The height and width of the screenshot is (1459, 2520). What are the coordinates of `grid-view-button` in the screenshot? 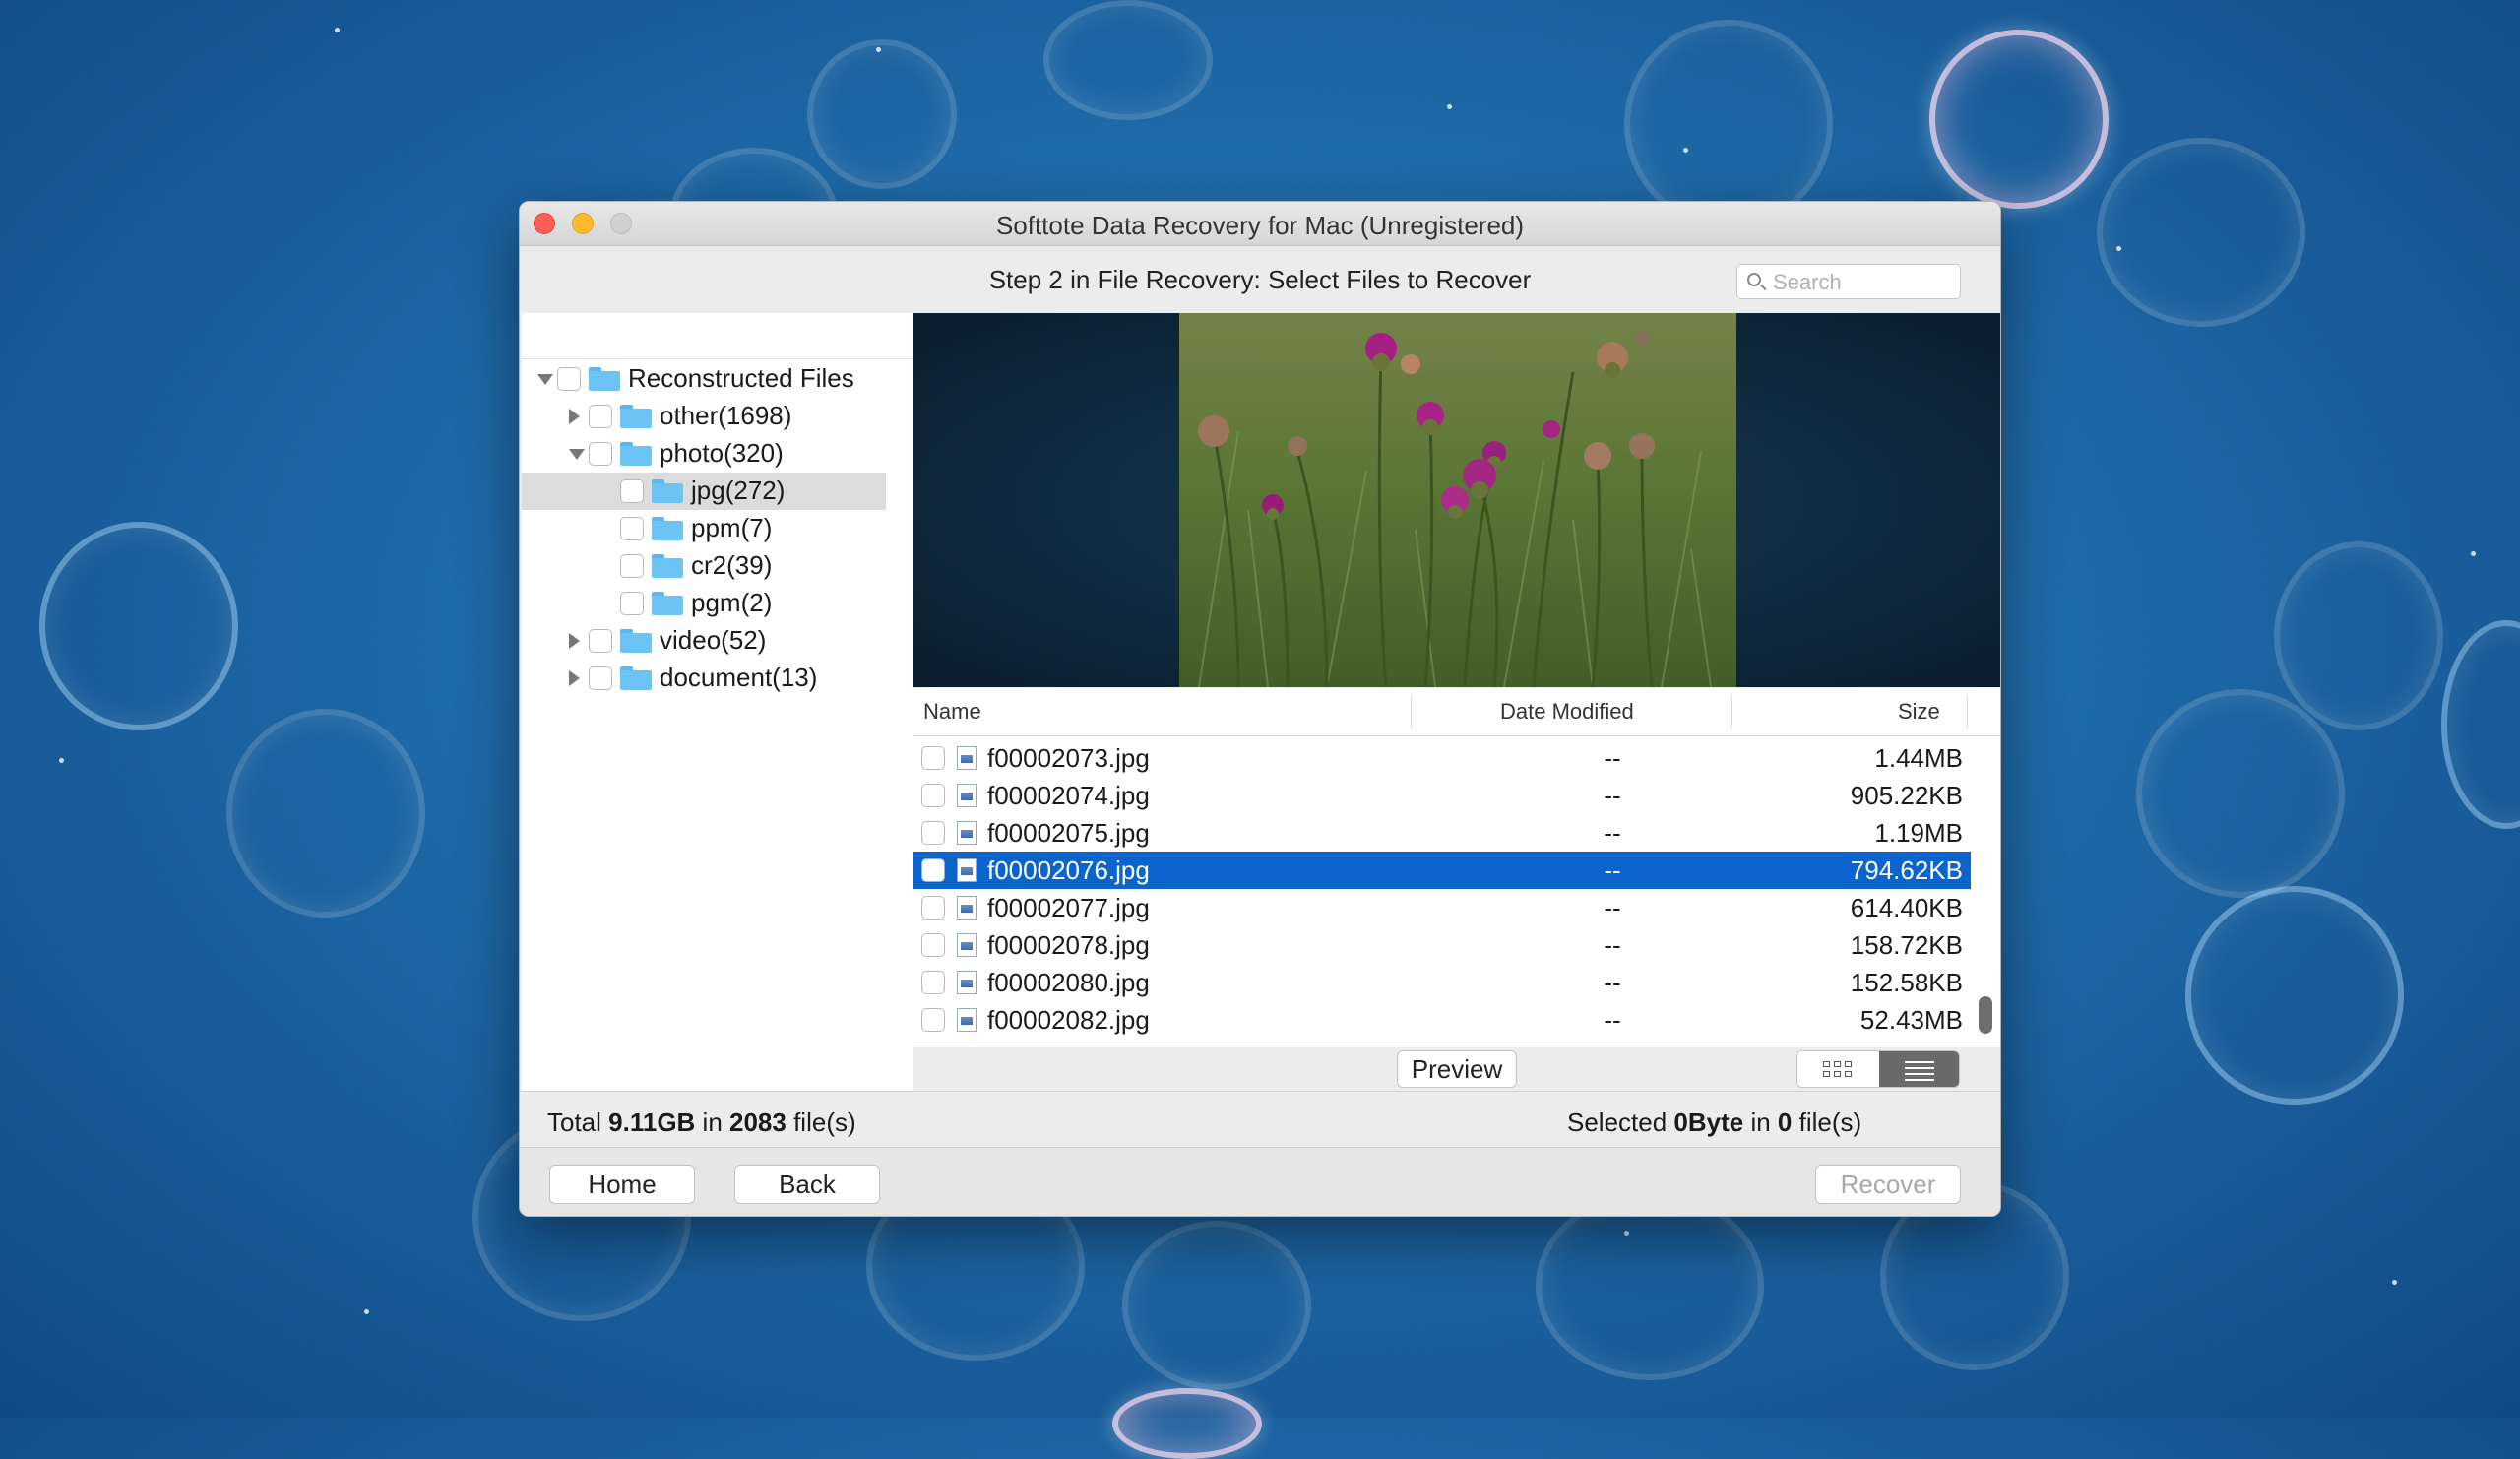 It's located at (1838, 1069).